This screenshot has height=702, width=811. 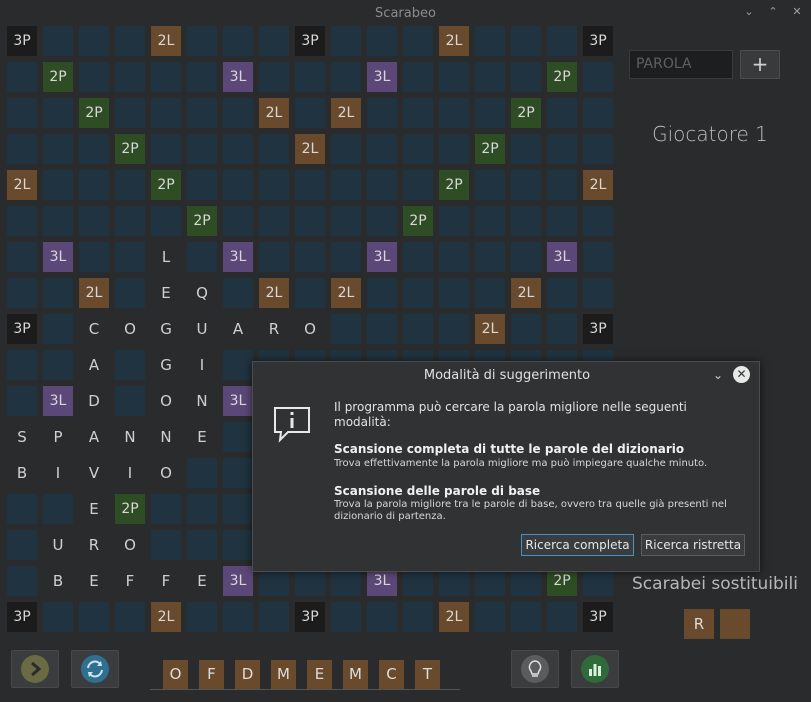 I want to click on board-tile: U, so click(x=202, y=329).